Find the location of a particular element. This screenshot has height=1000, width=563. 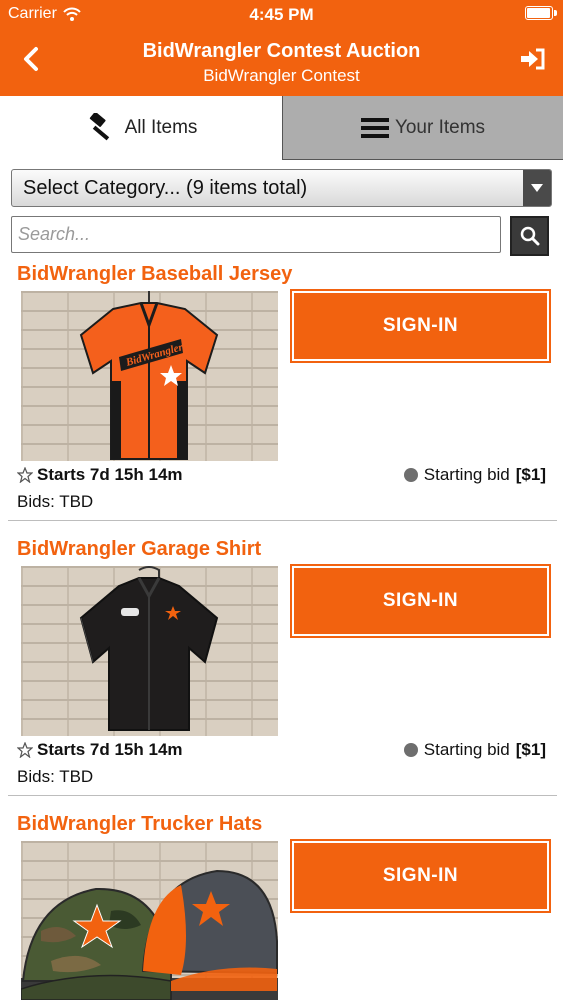

item-title: BidWrangler Trucker Hats is located at coordinates (139, 824).